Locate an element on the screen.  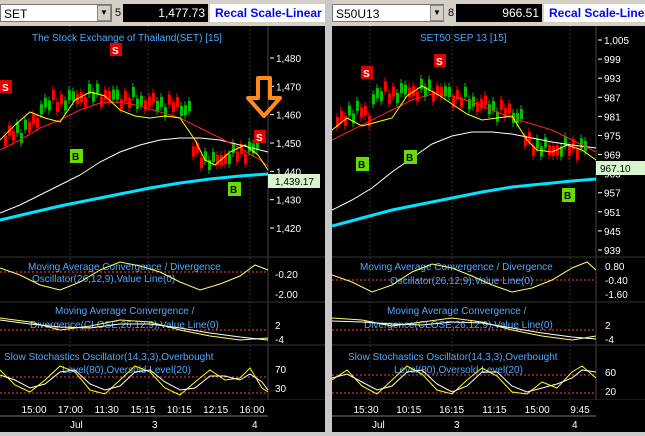
right-macd-title: Moving Average Convergence / Divergence is located at coordinates (456, 267).